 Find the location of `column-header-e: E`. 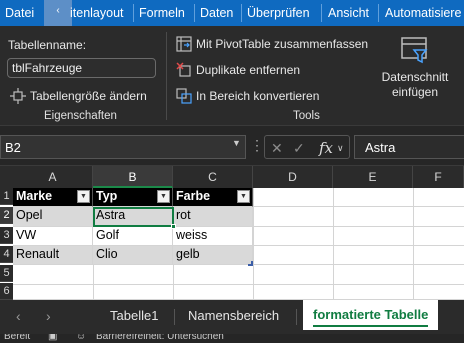

column-header-e: E is located at coordinates (373, 177).